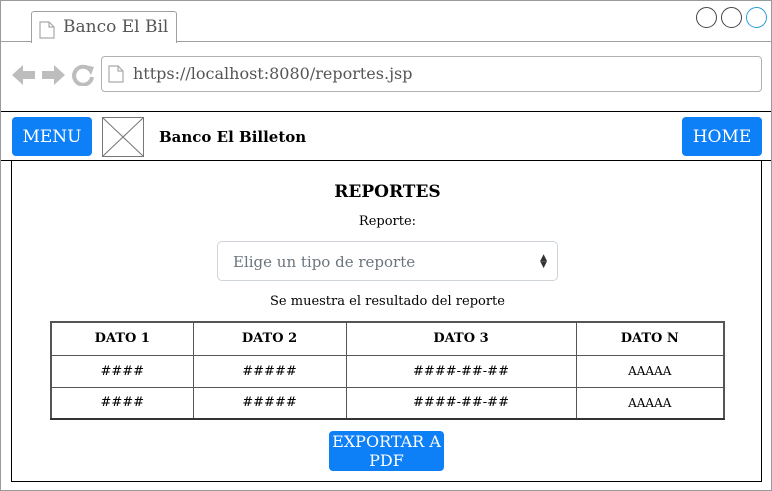 Image resolution: width=772 pixels, height=491 pixels. Describe the element at coordinates (386, 451) in the screenshot. I see `export-pdf-button: EXPORTAR A PDF` at that location.